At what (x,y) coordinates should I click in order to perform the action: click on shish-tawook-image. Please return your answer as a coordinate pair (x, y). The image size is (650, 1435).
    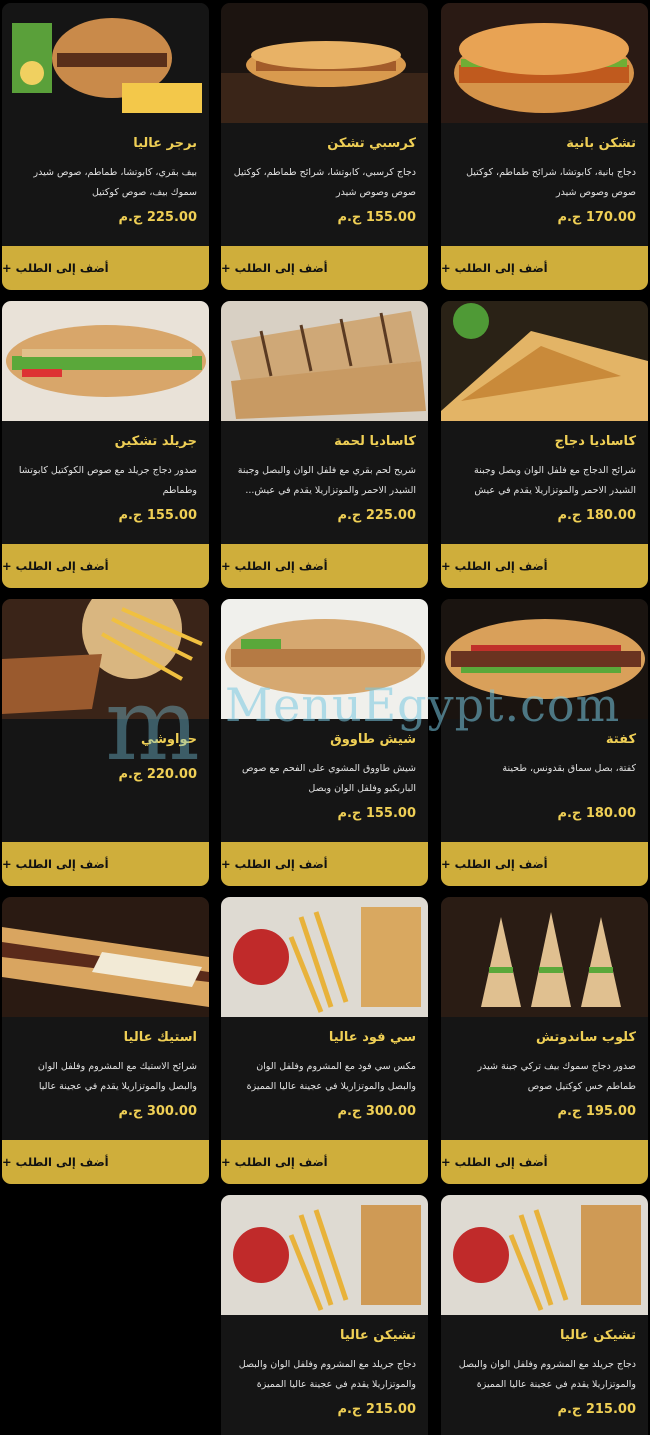
    Looking at the image, I should click on (324, 659).